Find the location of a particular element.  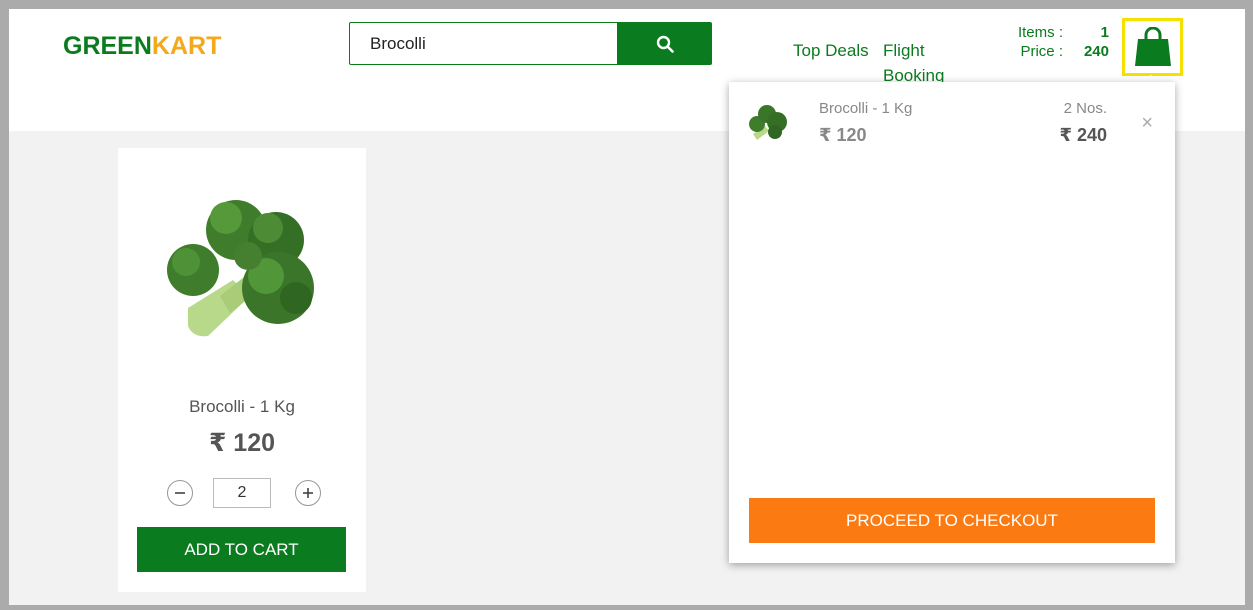

product-price: ₹ 120 is located at coordinates (242, 443).